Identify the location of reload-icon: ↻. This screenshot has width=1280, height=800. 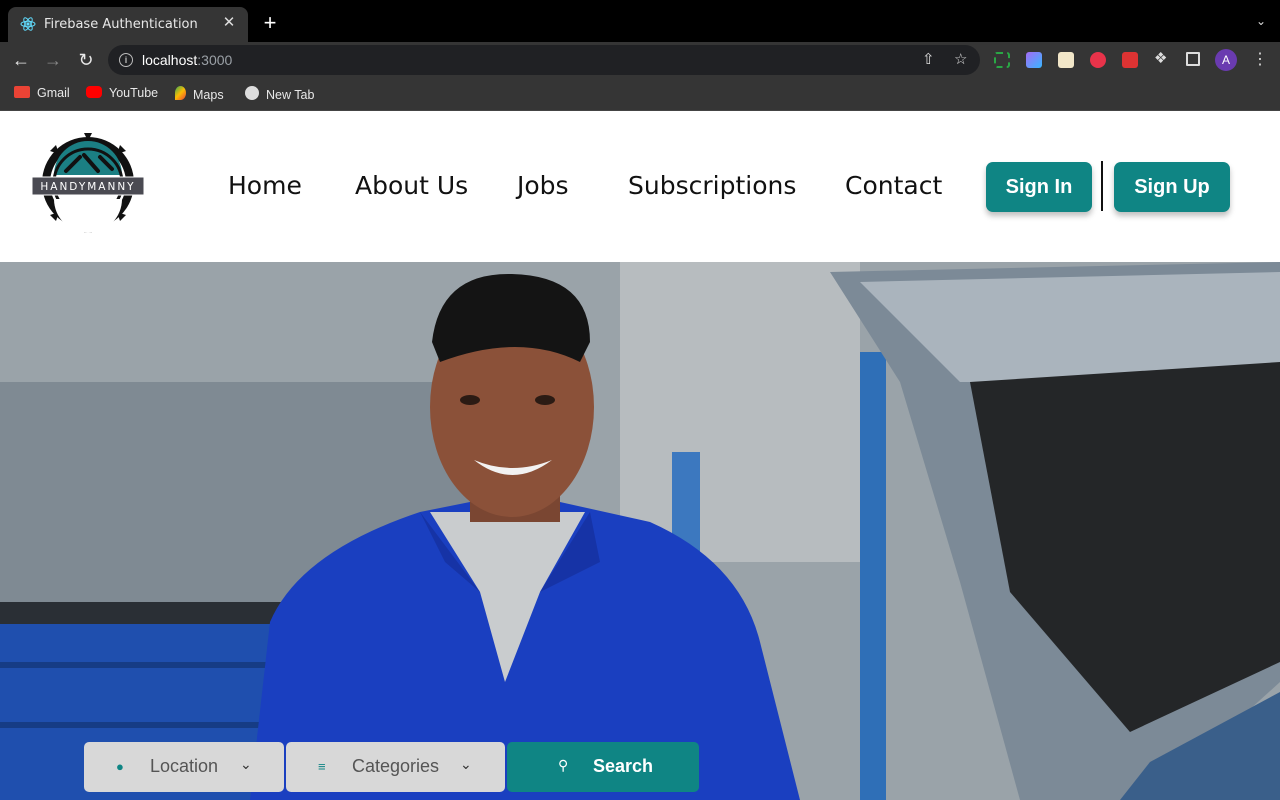
(86, 60).